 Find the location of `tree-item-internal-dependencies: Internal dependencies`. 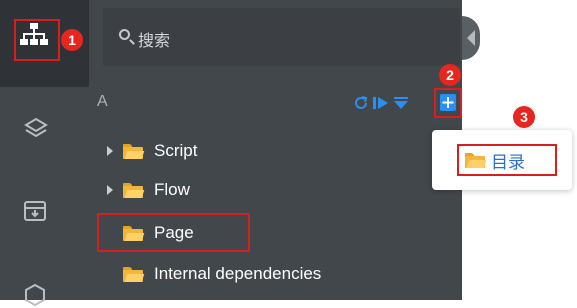

tree-item-internal-dependencies: Internal dependencies is located at coordinates (222, 274).